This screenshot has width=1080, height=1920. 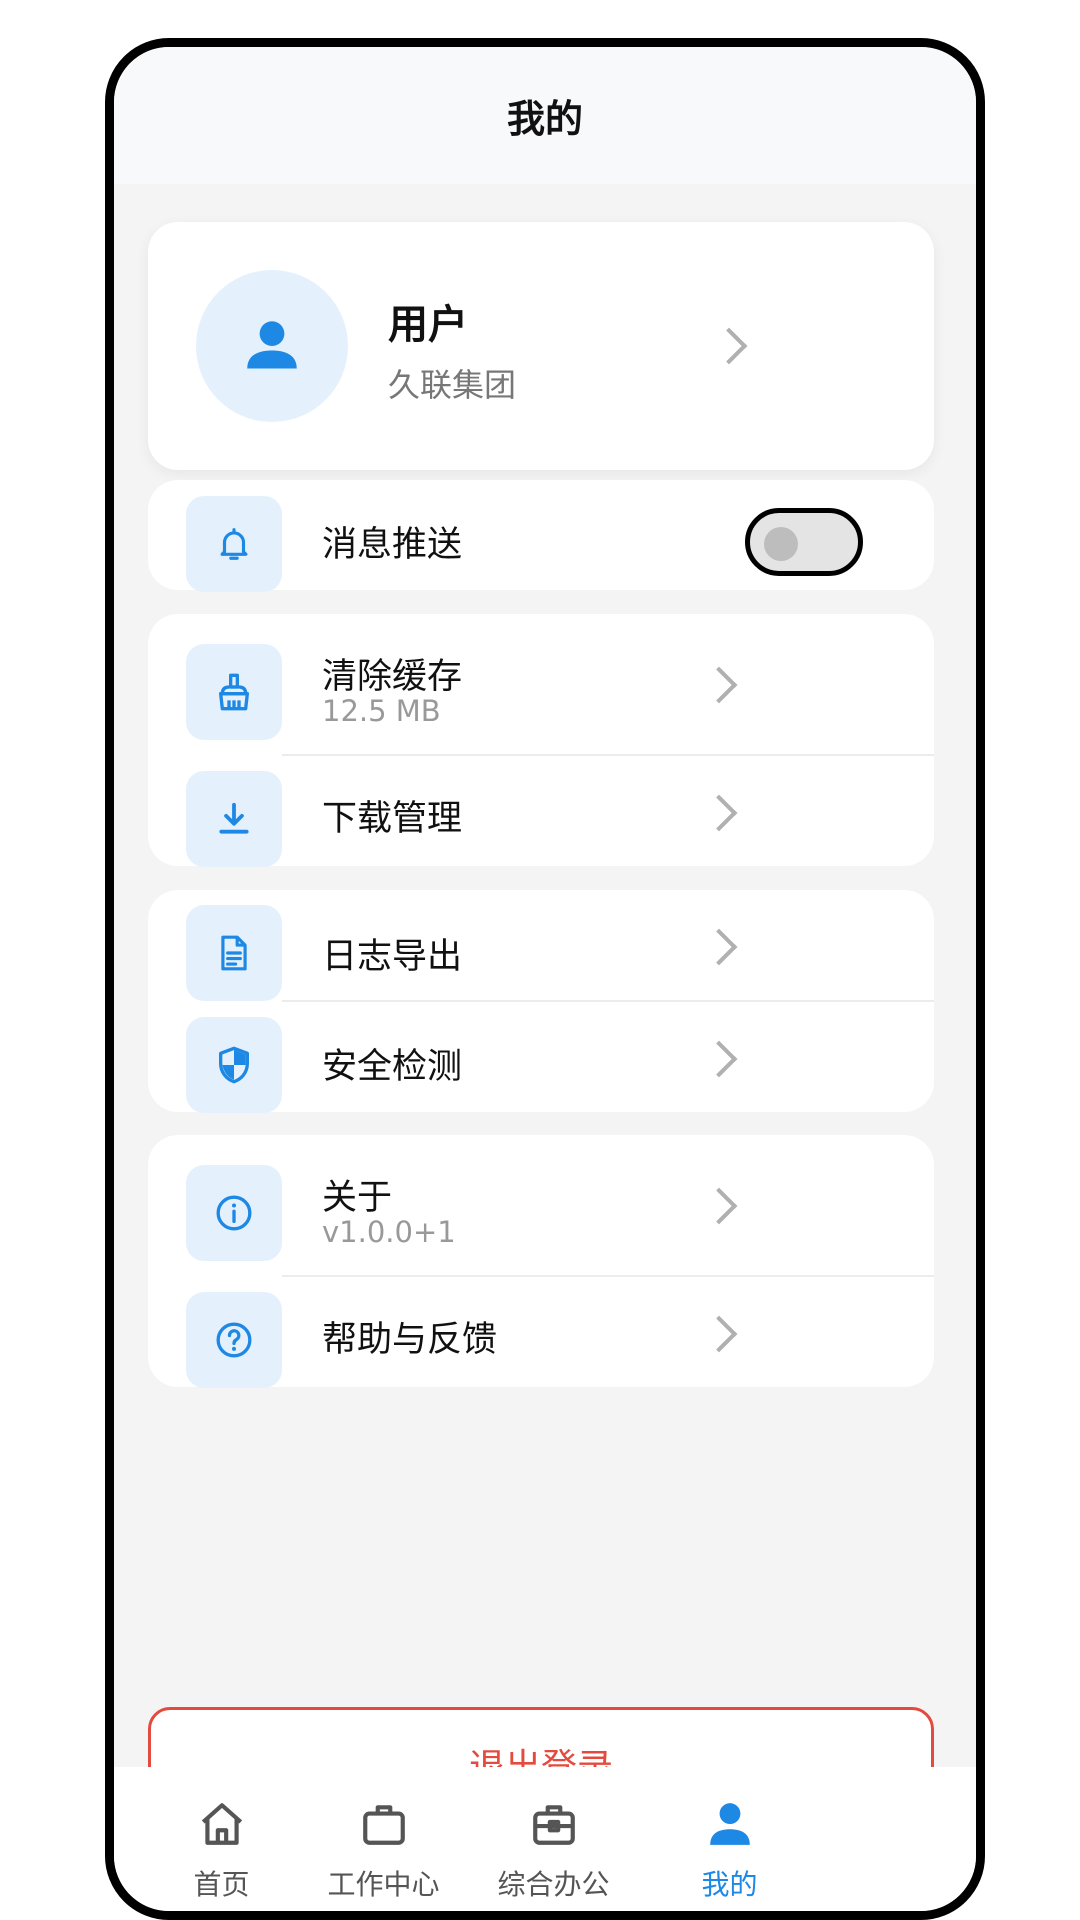 I want to click on profile-name: 用户, so click(x=428, y=325).